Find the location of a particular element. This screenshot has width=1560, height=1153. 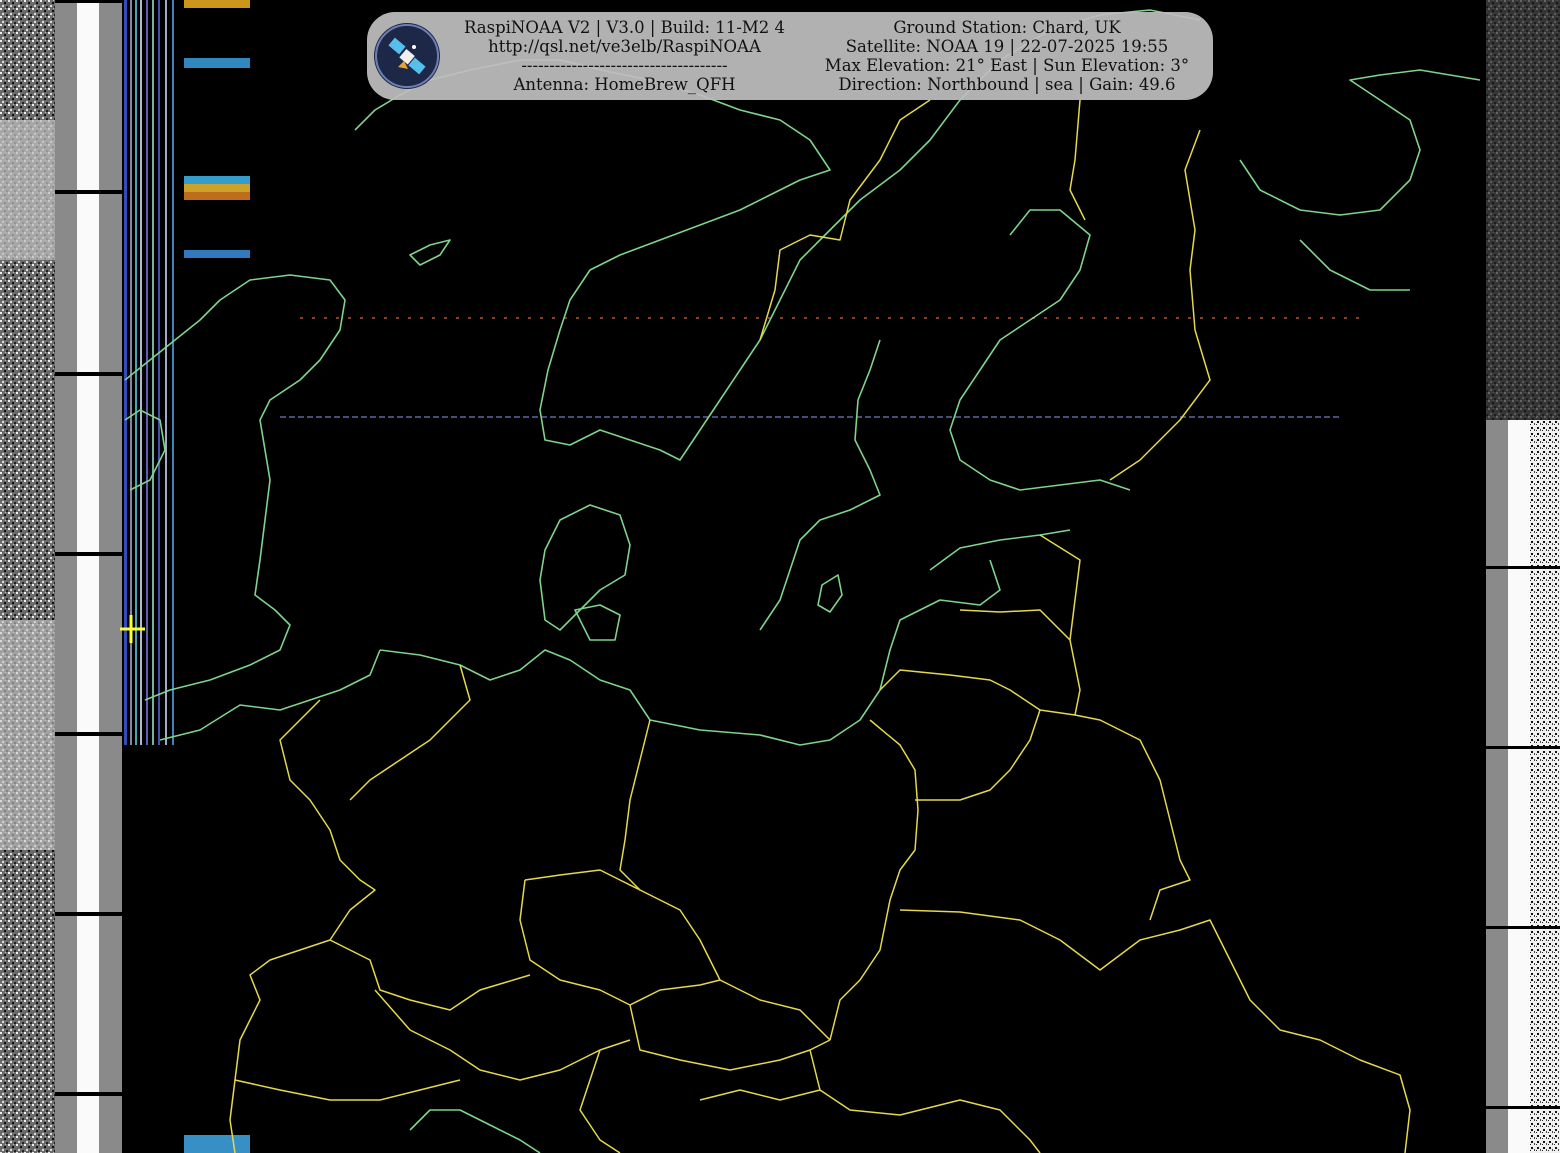

signal-noise-band is located at coordinates (187, 576).